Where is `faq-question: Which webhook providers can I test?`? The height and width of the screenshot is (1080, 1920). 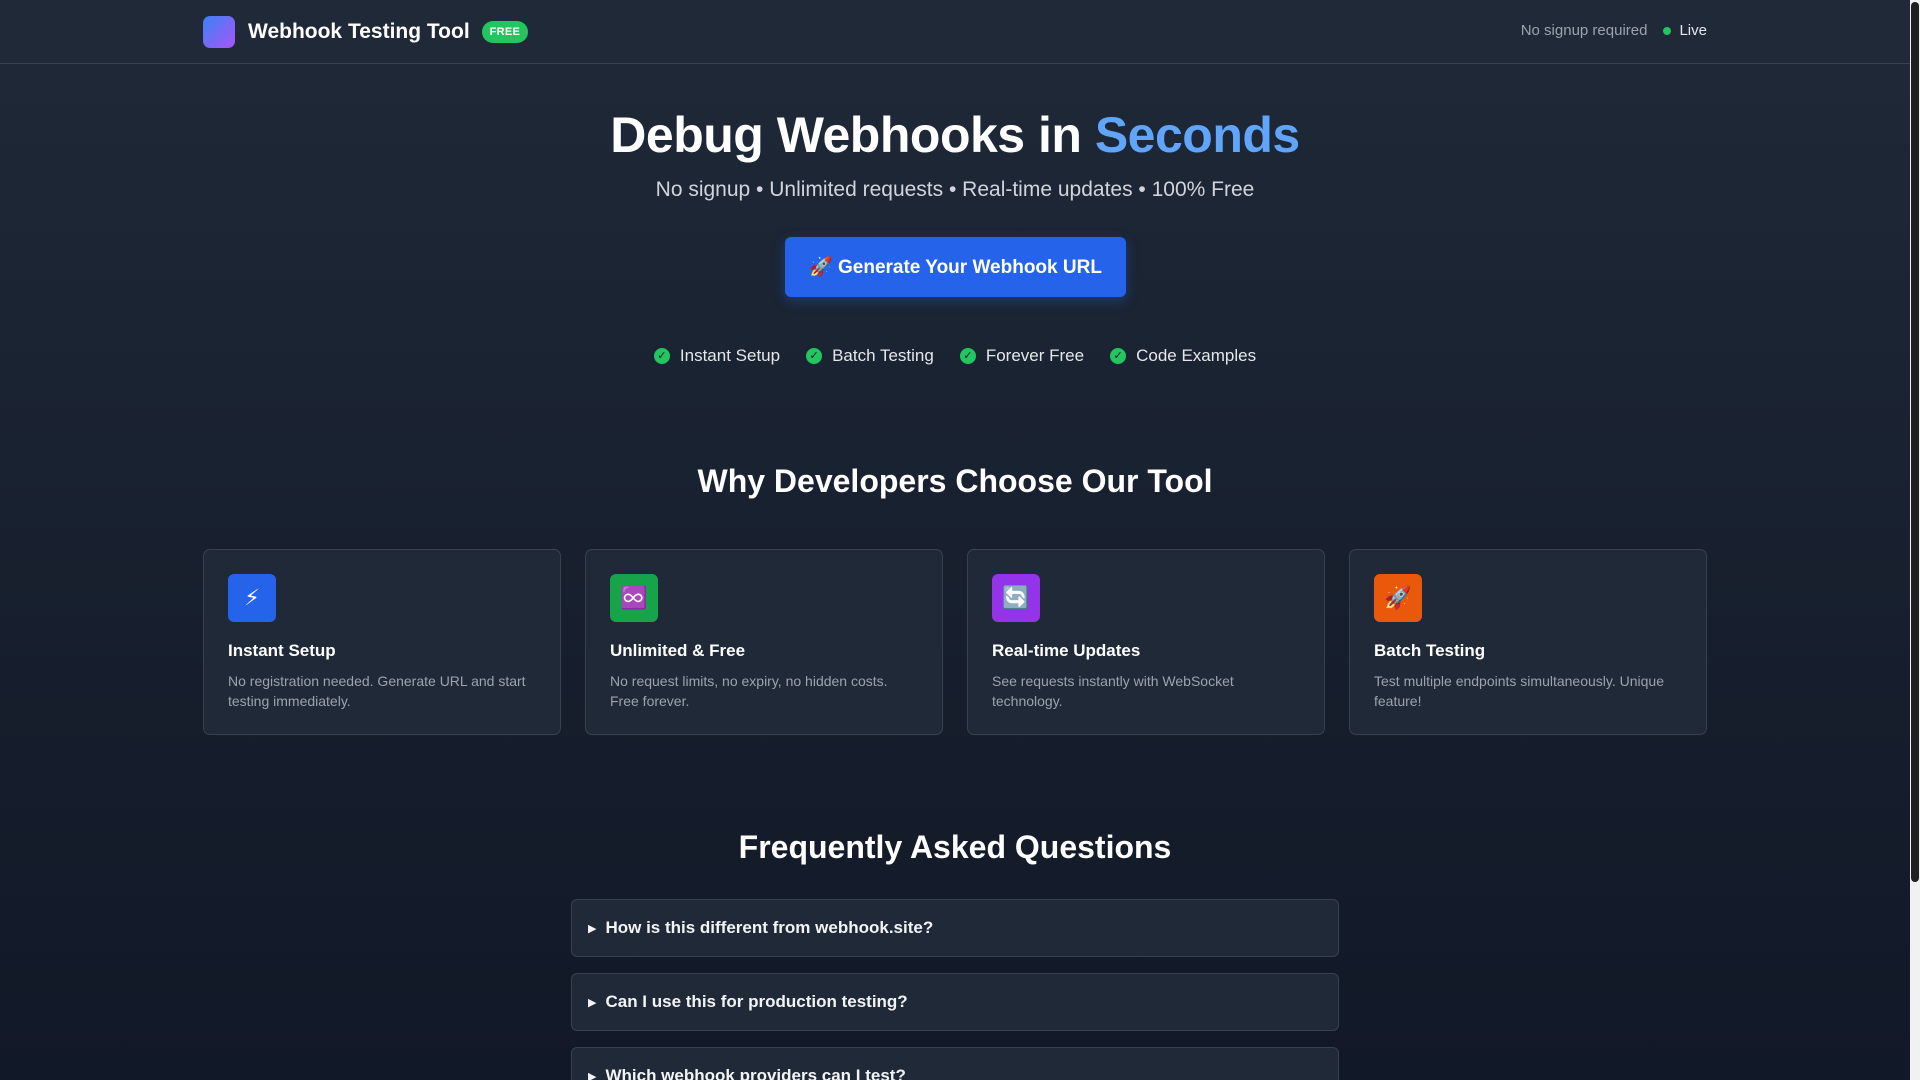 faq-question: Which webhook providers can I test? is located at coordinates (755, 1073).